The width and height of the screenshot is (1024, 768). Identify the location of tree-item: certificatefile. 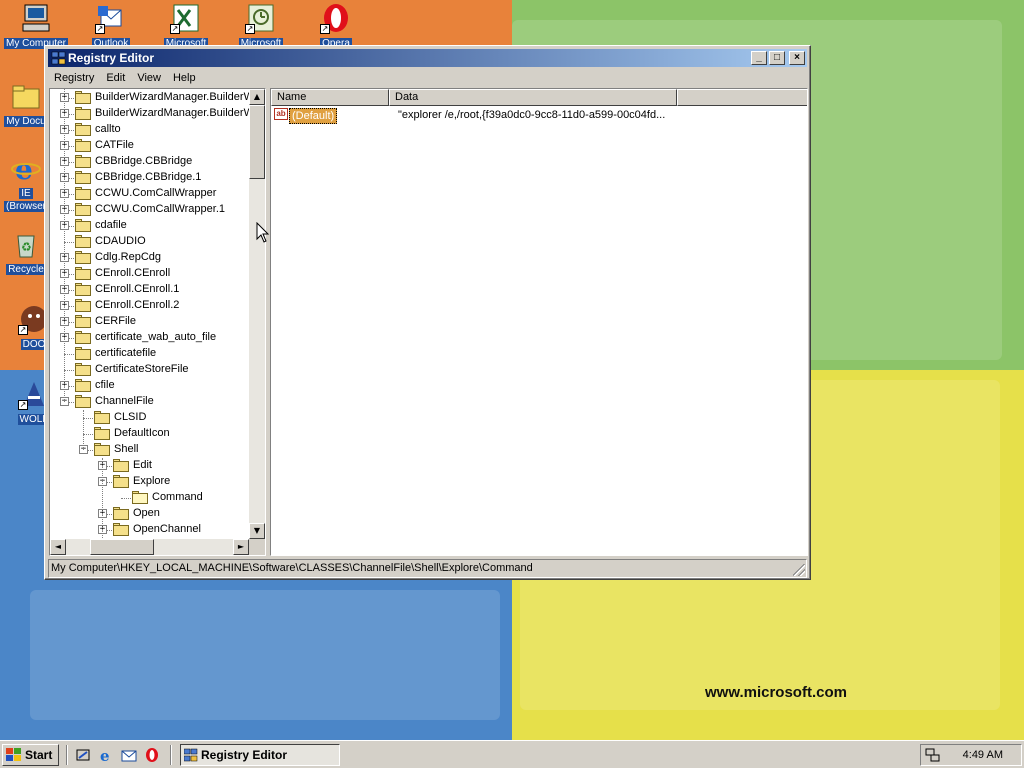
(149, 354).